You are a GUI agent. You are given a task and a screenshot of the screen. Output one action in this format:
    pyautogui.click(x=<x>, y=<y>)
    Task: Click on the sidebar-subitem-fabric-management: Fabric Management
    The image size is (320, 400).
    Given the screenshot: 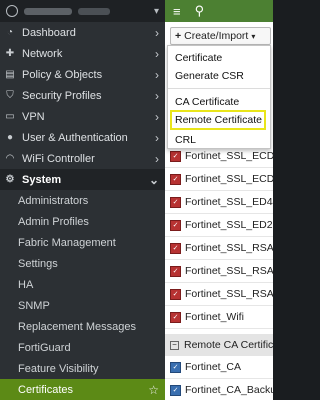 What is the action you would take?
    pyautogui.click(x=82, y=242)
    